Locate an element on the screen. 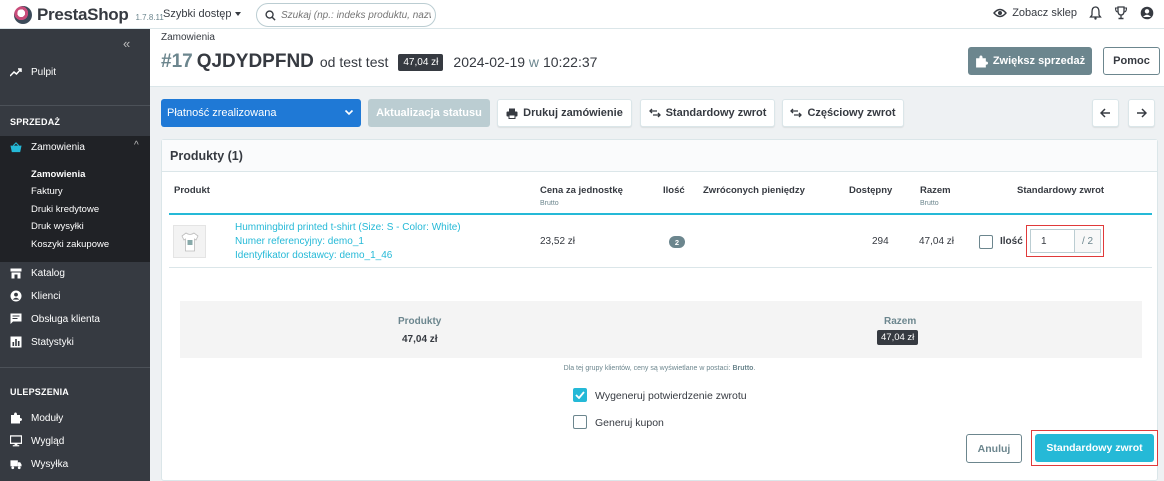 The image size is (1164, 481). breadcrumb: Zamowienia is located at coordinates (188, 37).